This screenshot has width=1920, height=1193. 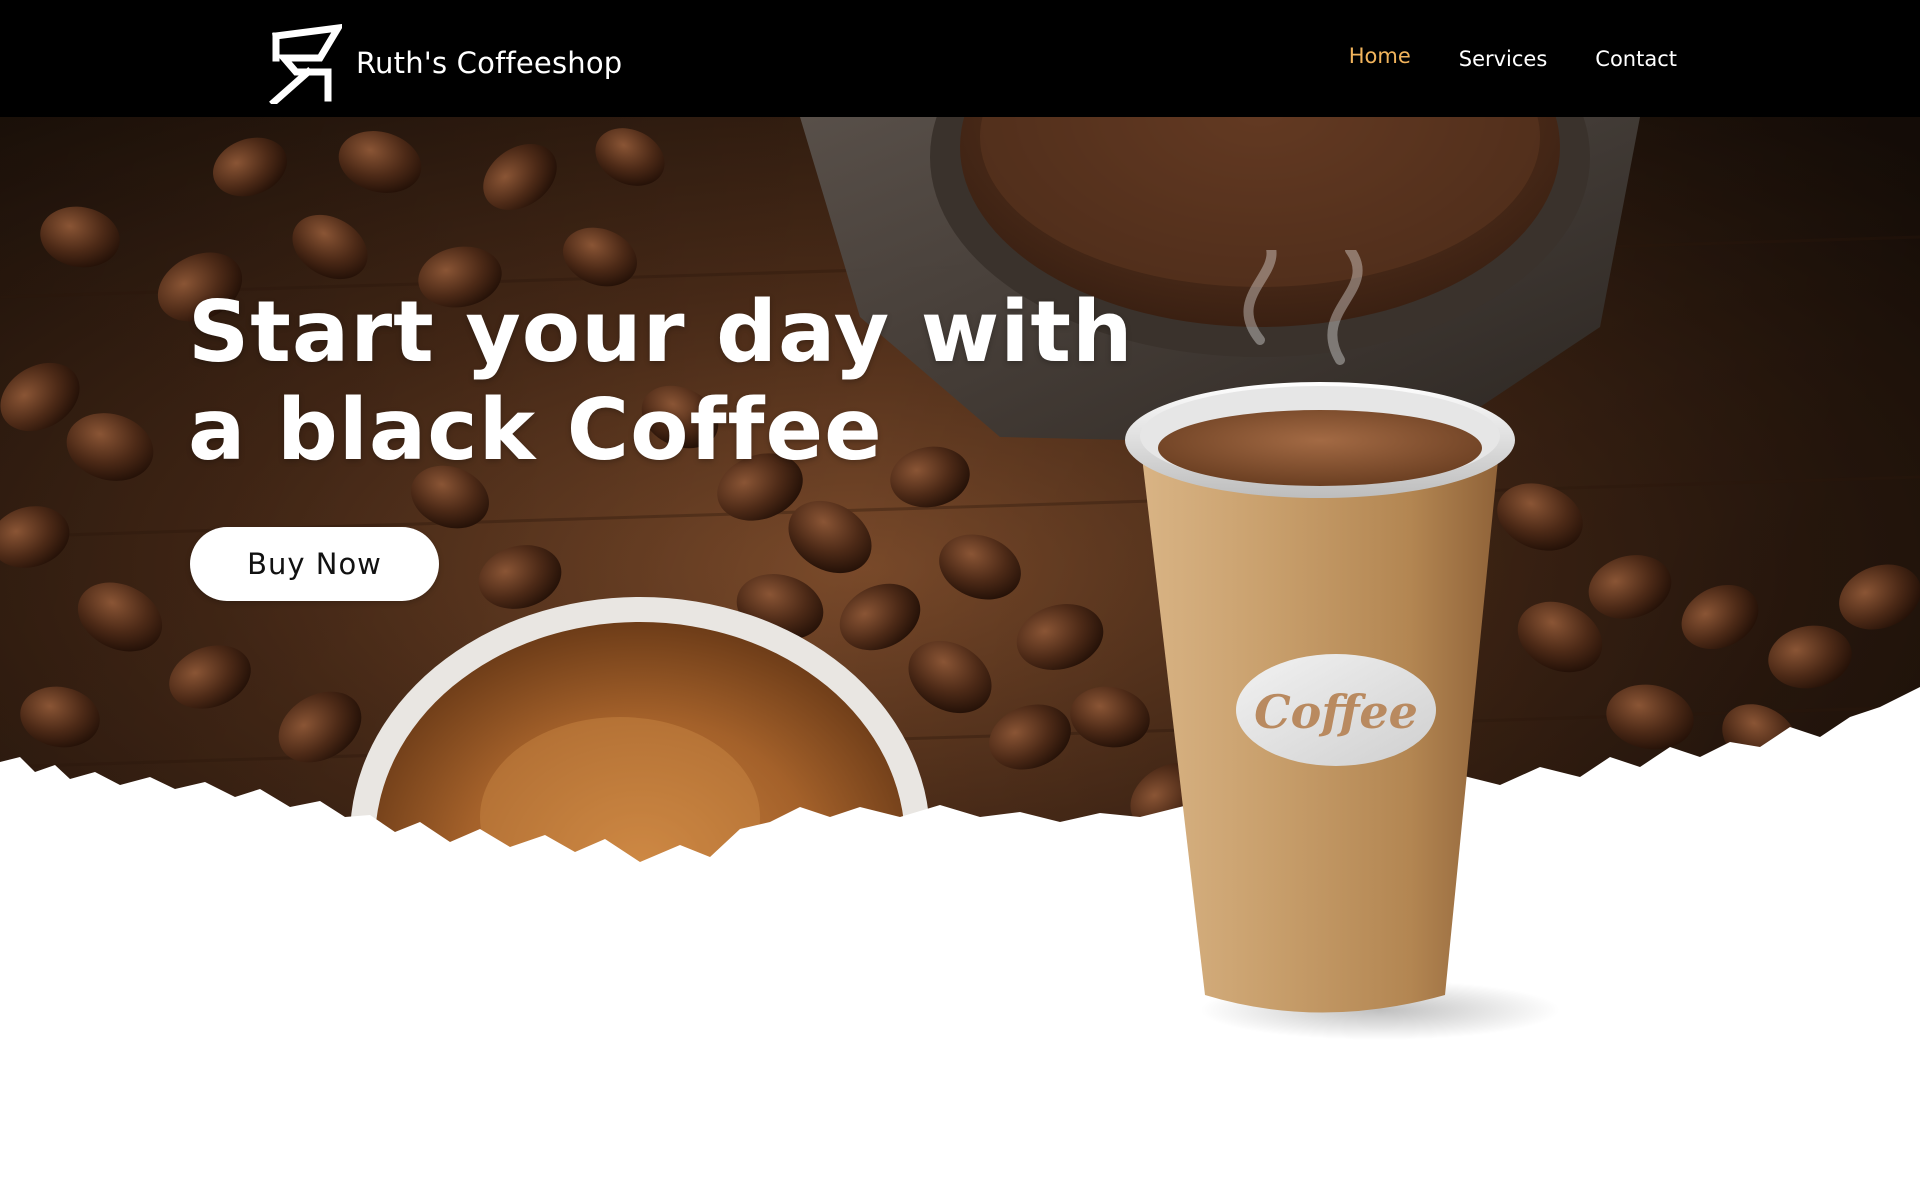 What do you see at coordinates (305, 64) in the screenshot?
I see `rs-monogram-logo-icon` at bounding box center [305, 64].